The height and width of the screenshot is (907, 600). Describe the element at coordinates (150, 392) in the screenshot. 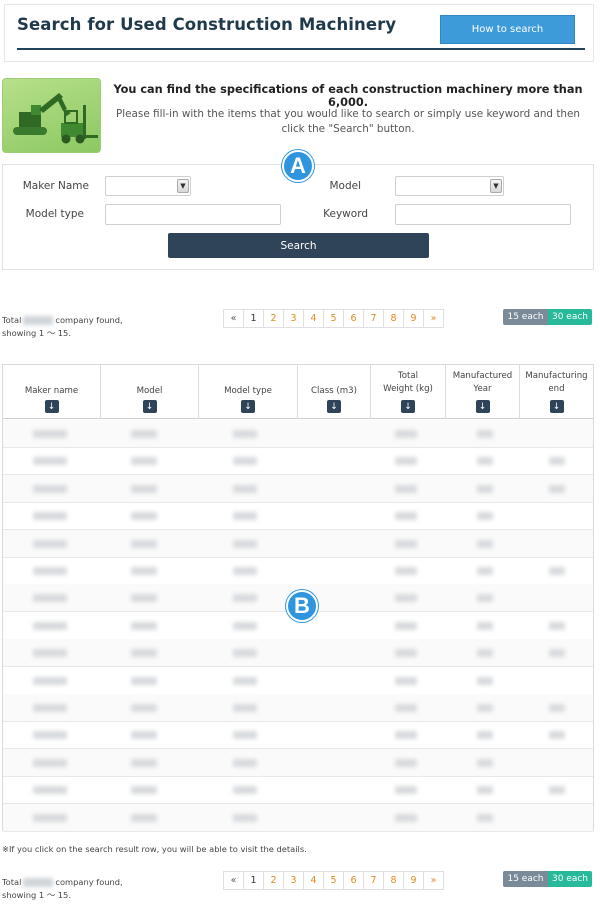

I see `column-header-model: Model ↓` at that location.